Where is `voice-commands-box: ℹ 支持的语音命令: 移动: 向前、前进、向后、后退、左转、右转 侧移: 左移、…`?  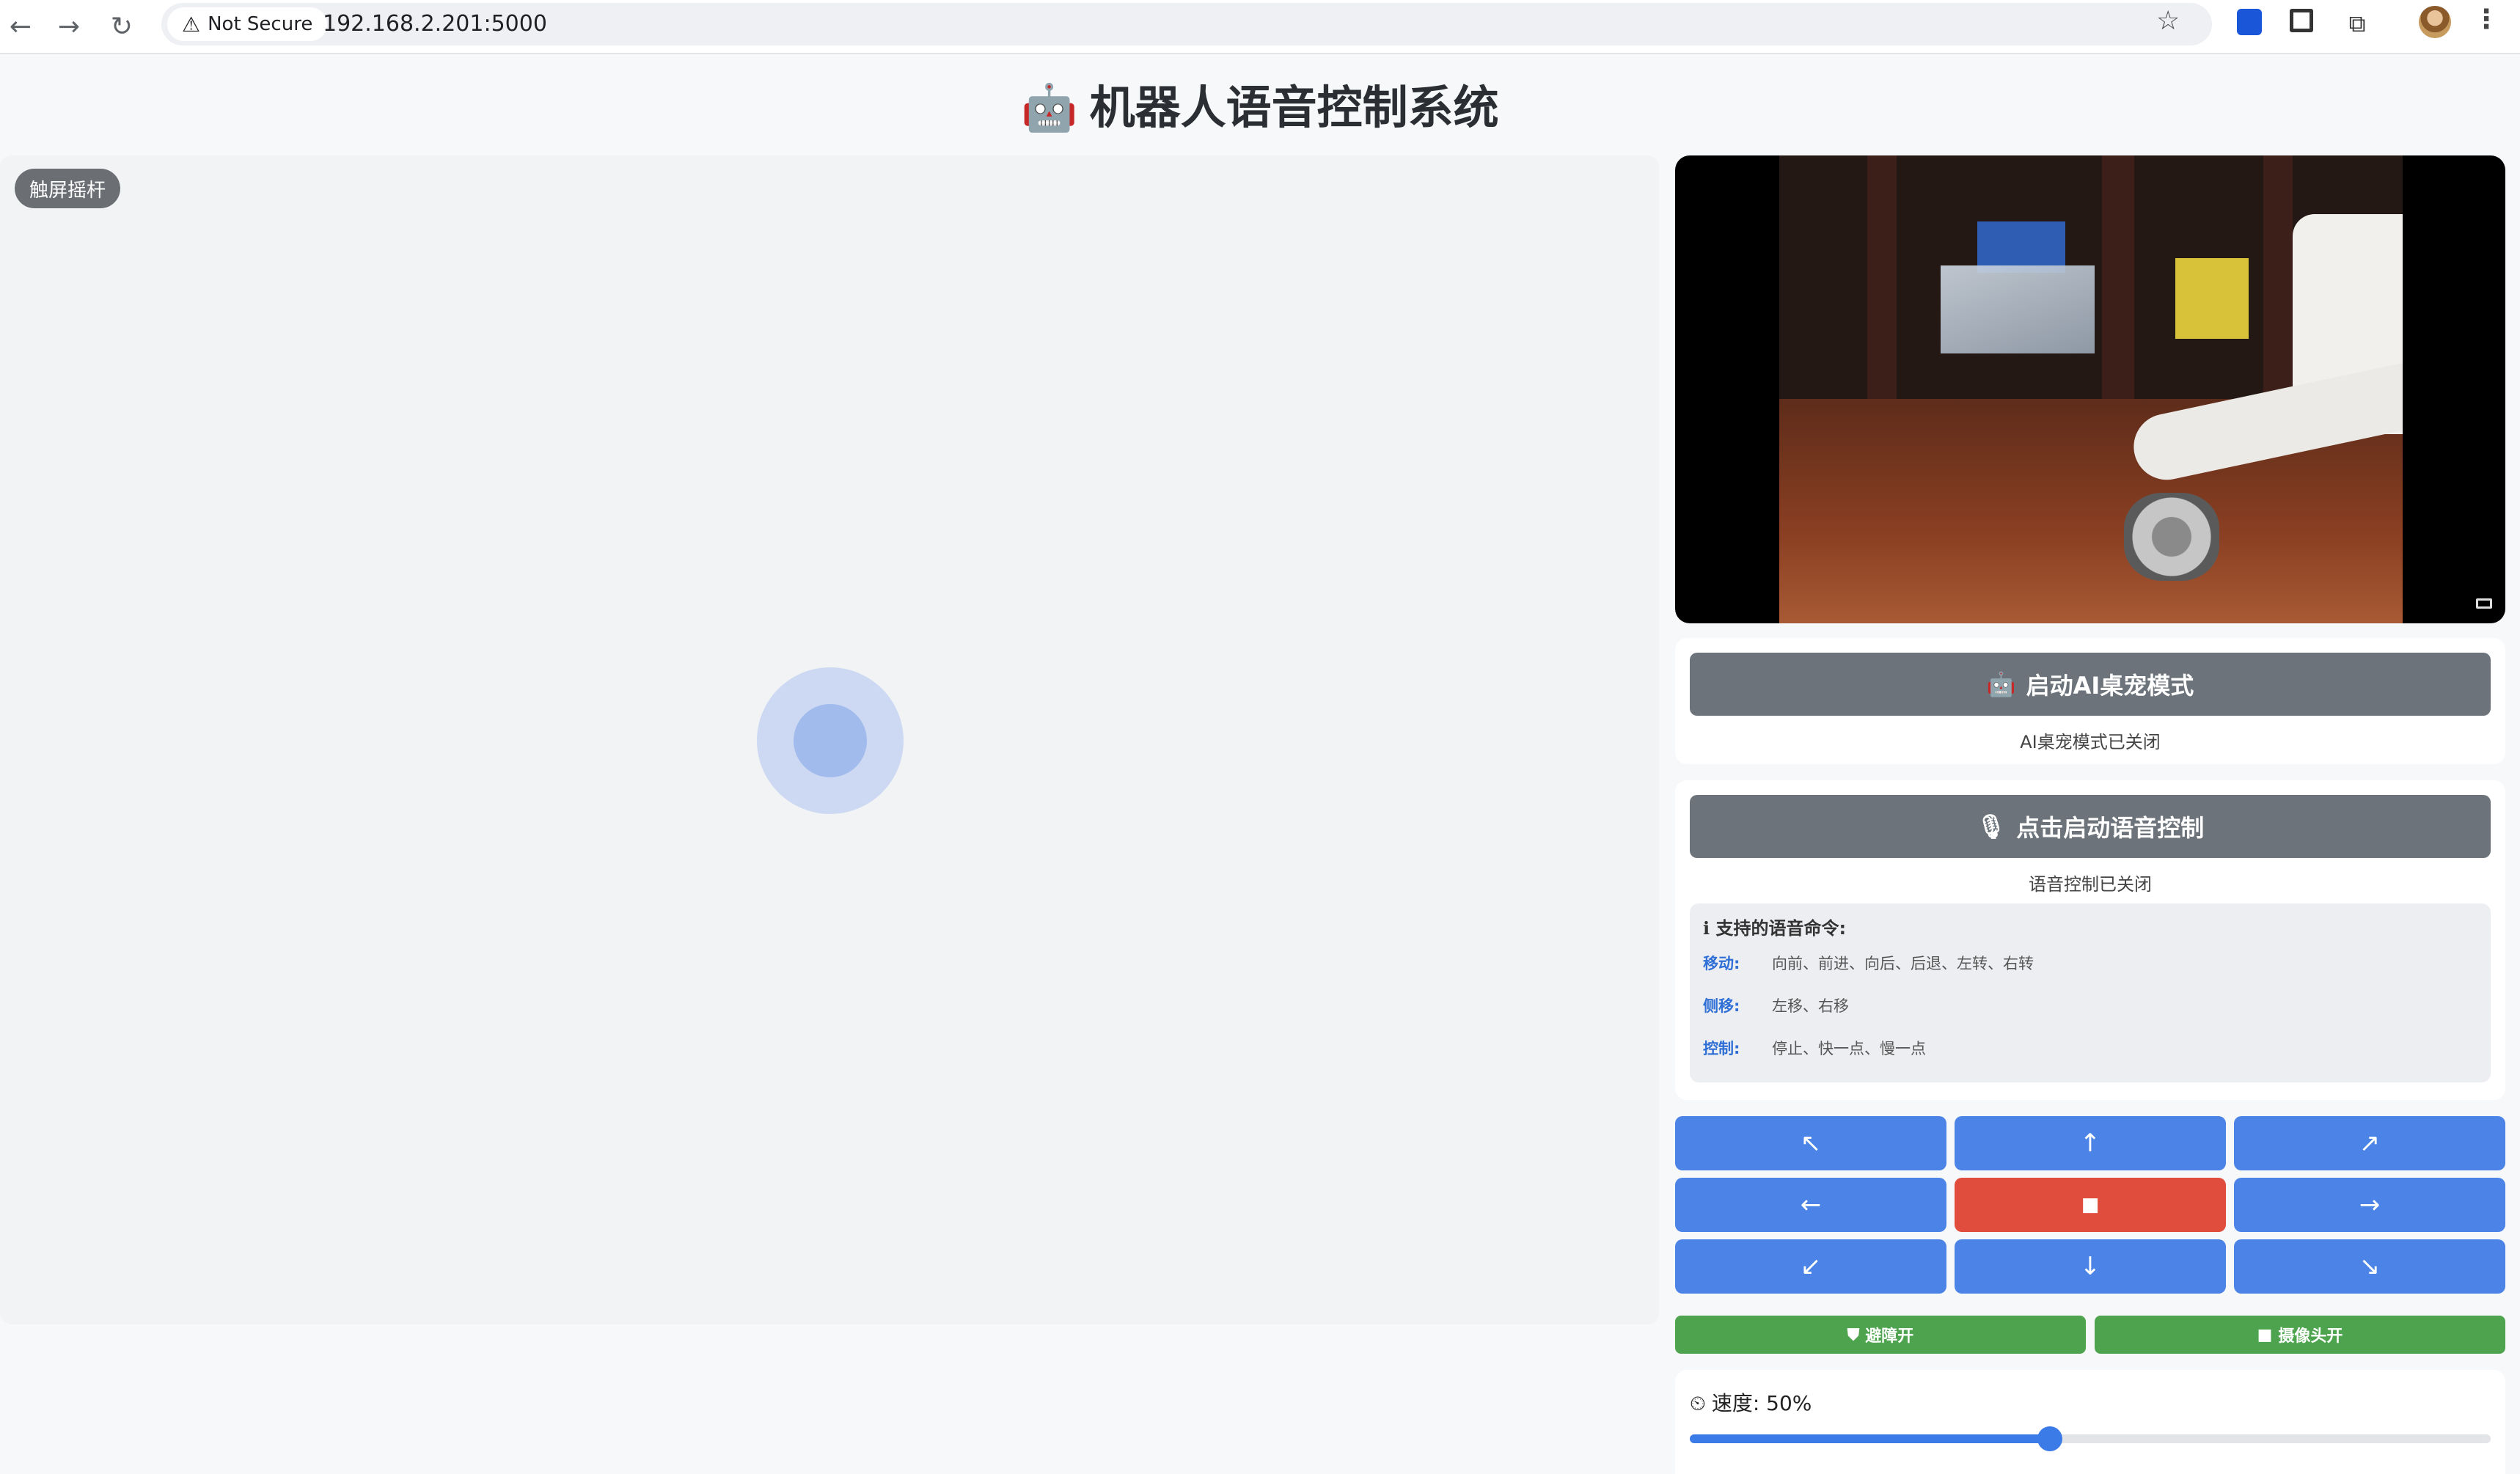 voice-commands-box: ℹ 支持的语音命令: 移动: 向前、前进、向后、后退、左转、右转 侧移: 左移、… is located at coordinates (2090, 992).